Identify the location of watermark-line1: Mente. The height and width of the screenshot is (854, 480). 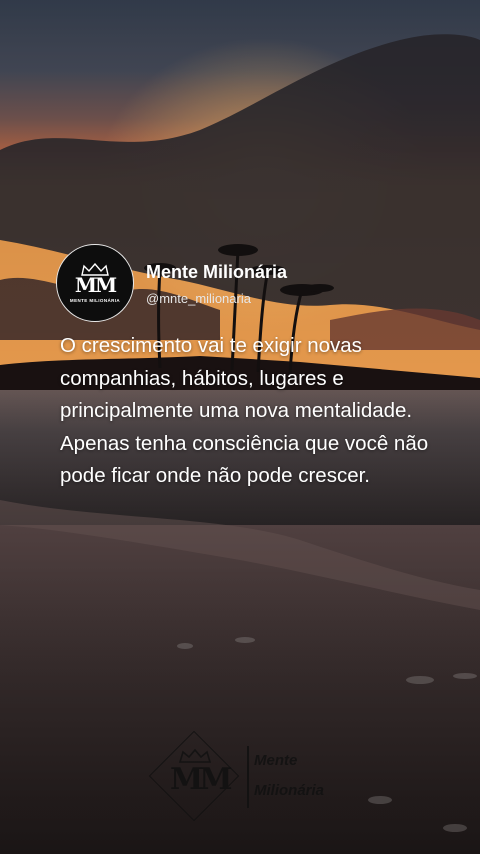
(276, 760).